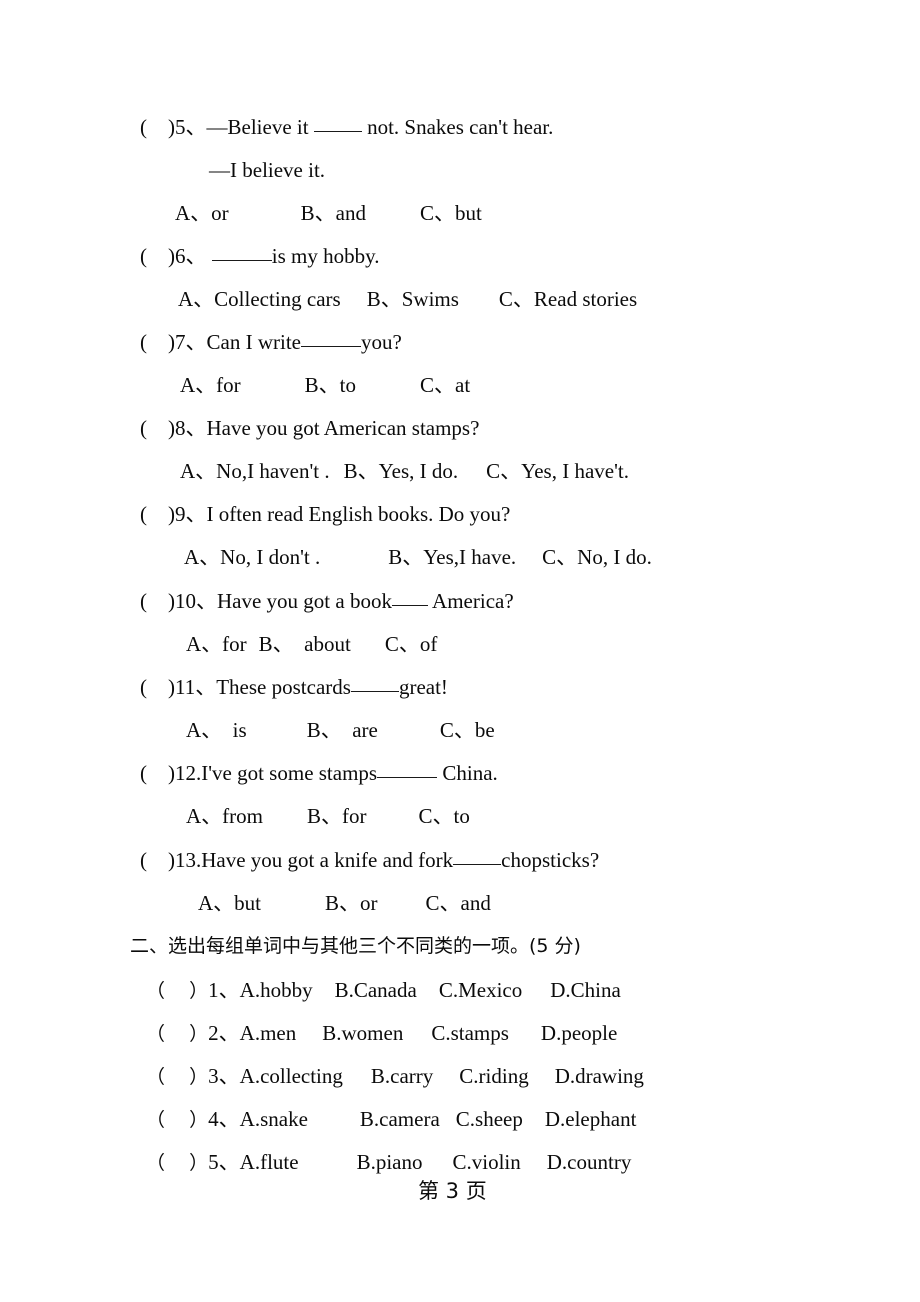  I want to click on option-6-c: C、Read stories, so click(568, 299).